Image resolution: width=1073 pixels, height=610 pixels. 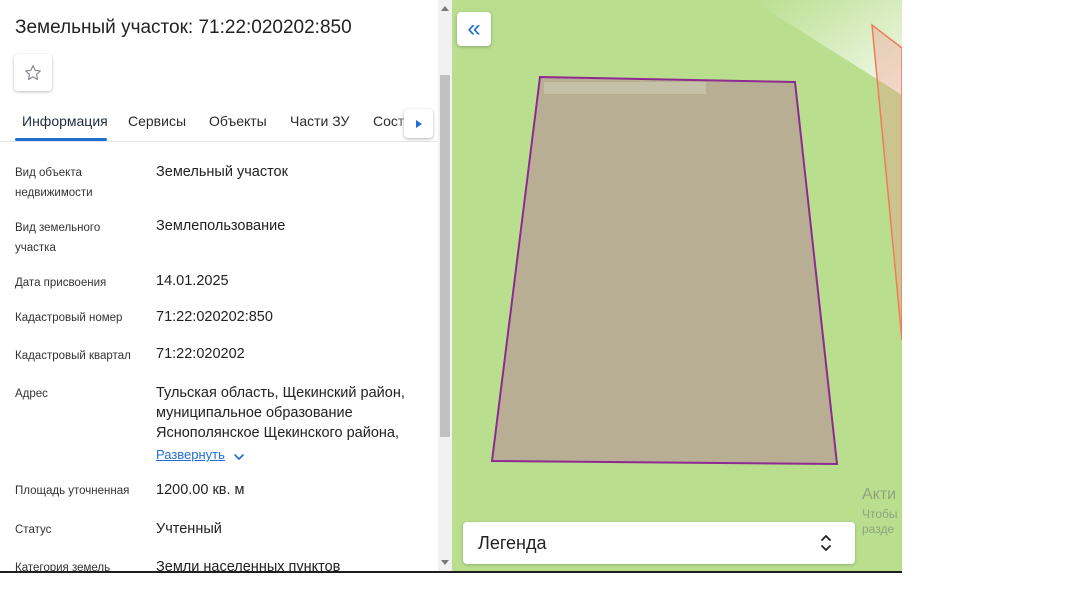 What do you see at coordinates (63, 566) in the screenshot?
I see `row-label-land-category: Категория земель` at bounding box center [63, 566].